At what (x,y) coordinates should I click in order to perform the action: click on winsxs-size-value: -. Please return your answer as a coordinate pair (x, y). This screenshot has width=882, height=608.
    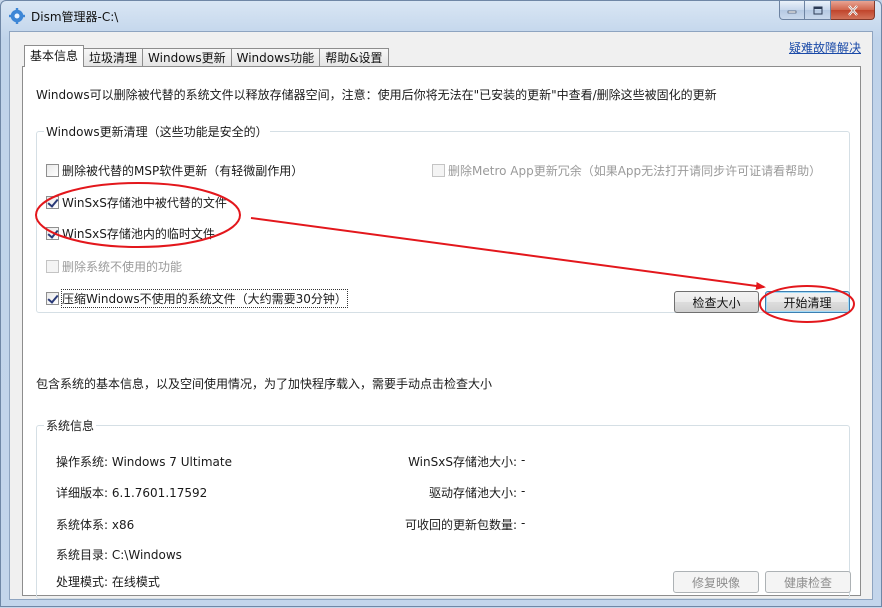
    Looking at the image, I should click on (523, 460).